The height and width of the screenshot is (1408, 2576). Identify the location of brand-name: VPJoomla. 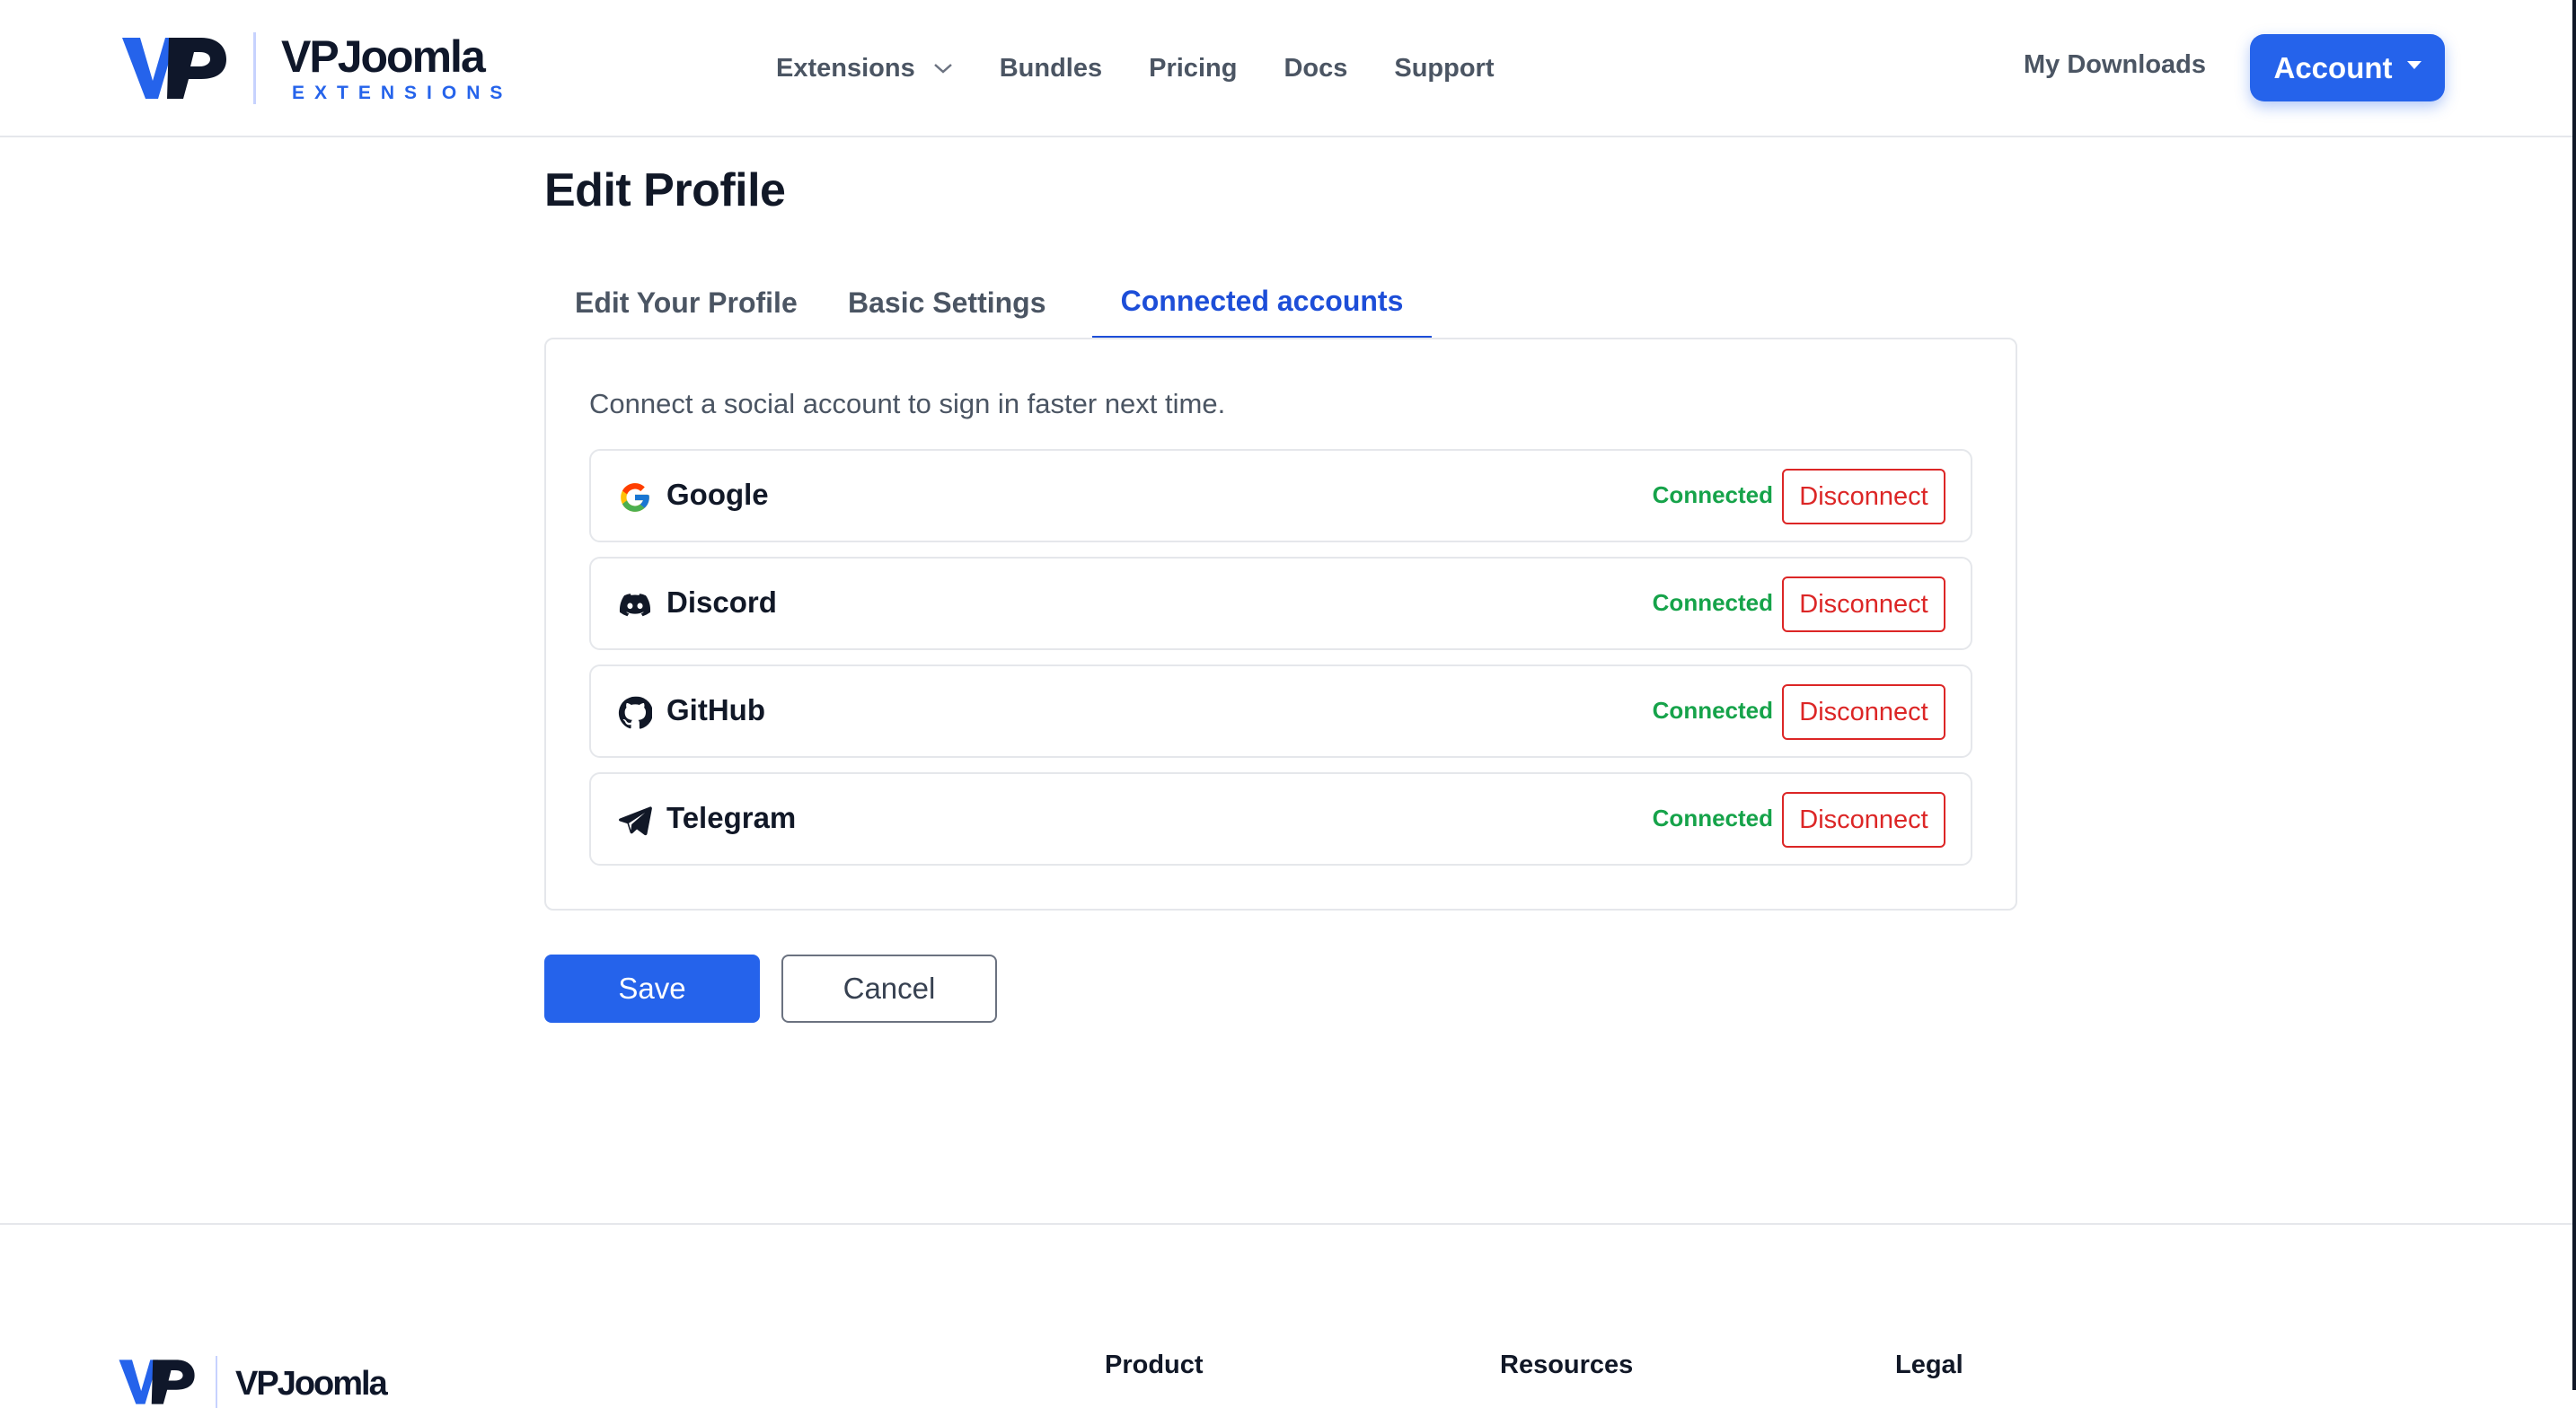
(383, 56).